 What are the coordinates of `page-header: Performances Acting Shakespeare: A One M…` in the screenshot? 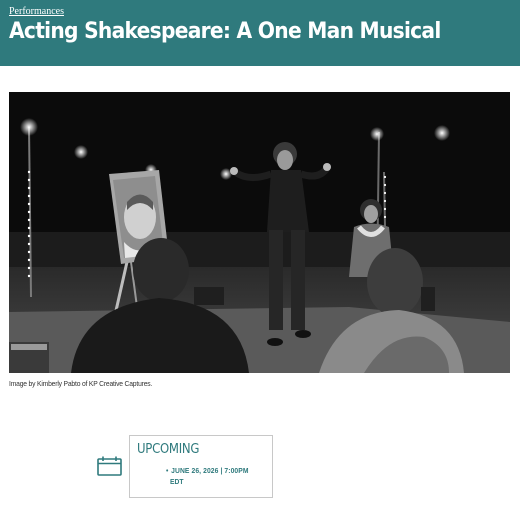 It's located at (260, 33).